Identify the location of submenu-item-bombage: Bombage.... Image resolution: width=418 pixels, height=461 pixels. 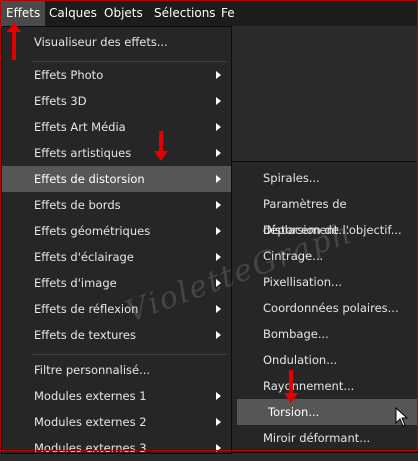
(325, 334).